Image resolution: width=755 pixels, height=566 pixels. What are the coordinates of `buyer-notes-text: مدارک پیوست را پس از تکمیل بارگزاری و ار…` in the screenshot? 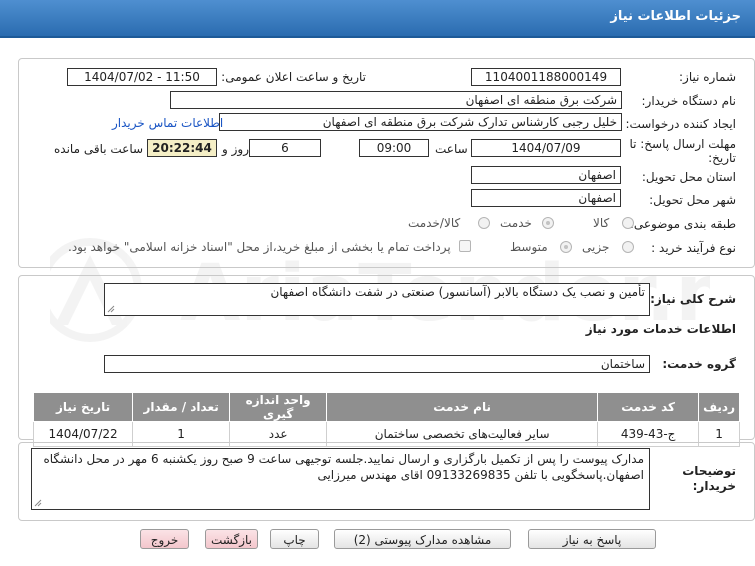 It's located at (343, 467).